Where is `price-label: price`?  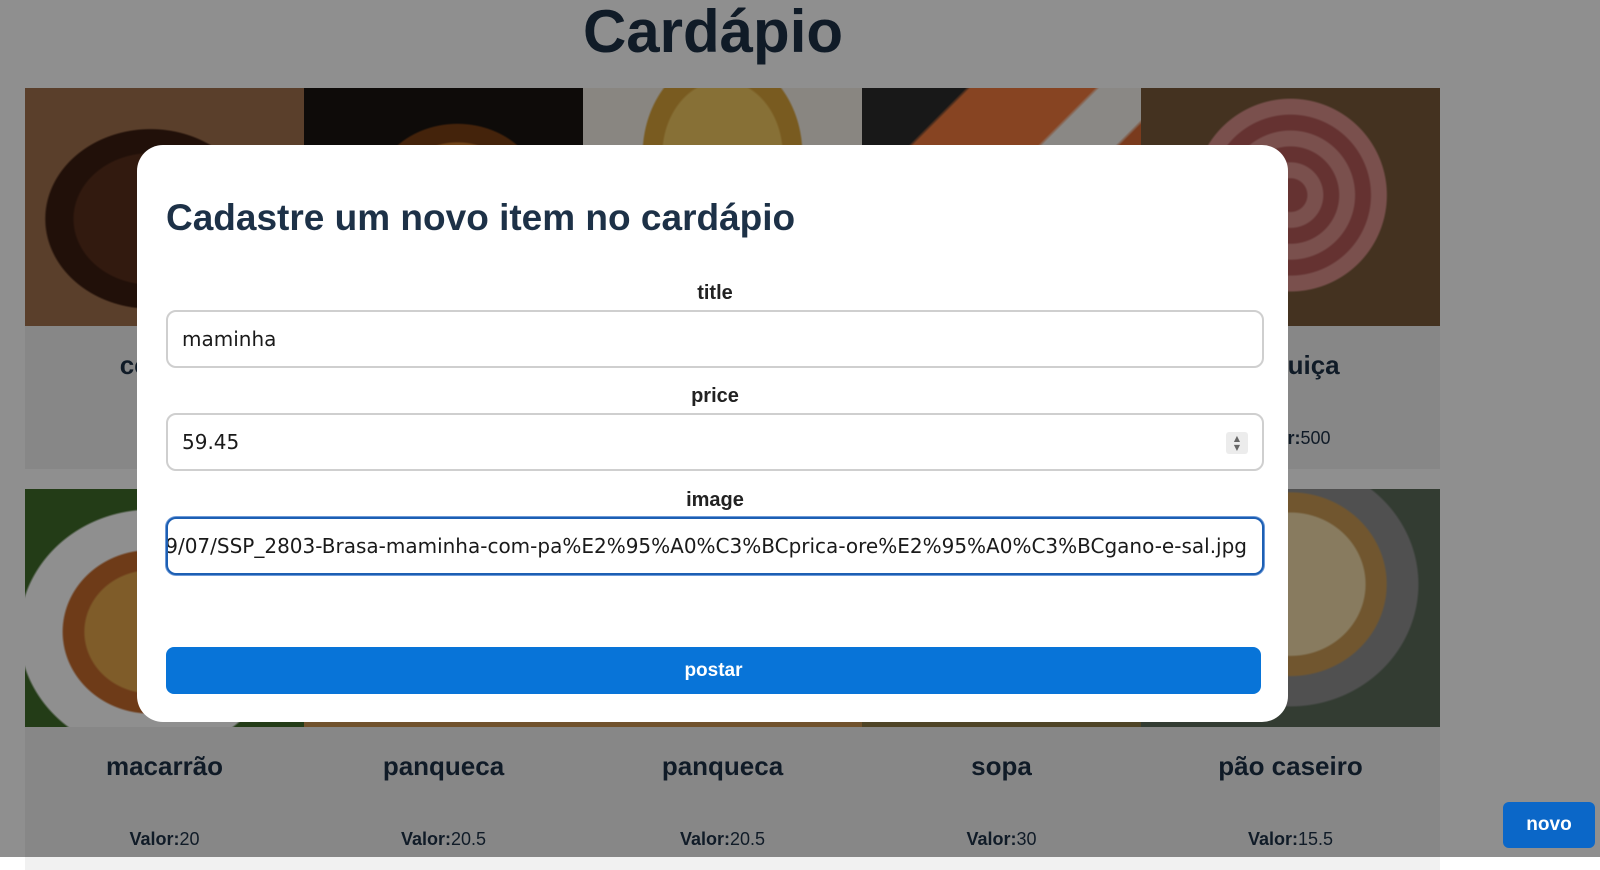
price-label: price is located at coordinates (715, 396).